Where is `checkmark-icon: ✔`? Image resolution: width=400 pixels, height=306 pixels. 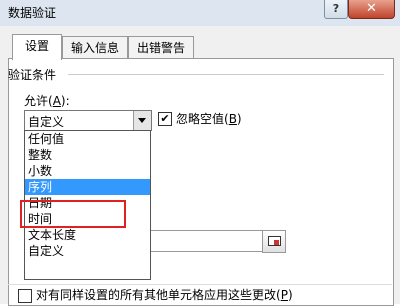
checkmark-icon: ✔ is located at coordinates (165, 118).